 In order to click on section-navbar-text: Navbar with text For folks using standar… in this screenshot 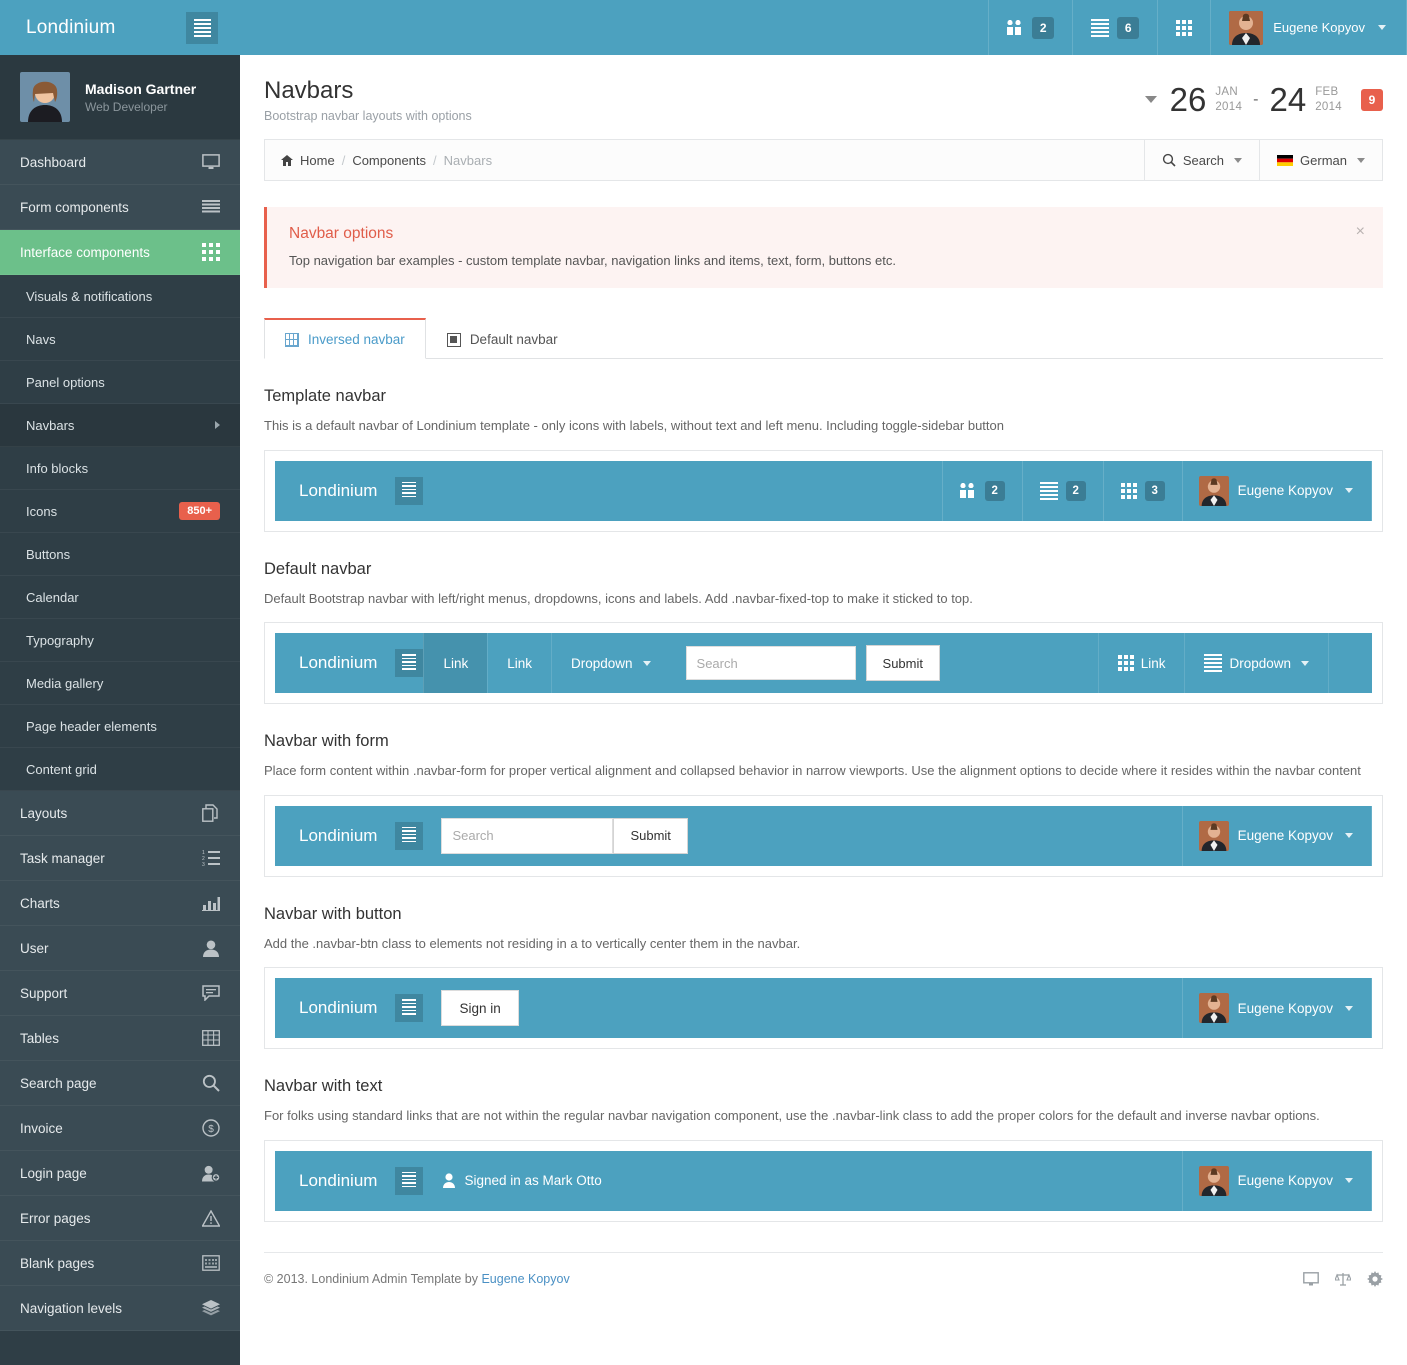, I will do `click(823, 1149)`.